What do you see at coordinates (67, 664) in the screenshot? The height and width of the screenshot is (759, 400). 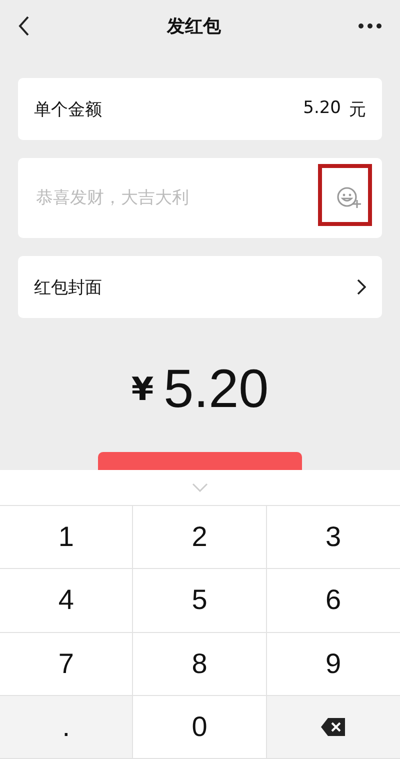 I see `digit-key: 7` at bounding box center [67, 664].